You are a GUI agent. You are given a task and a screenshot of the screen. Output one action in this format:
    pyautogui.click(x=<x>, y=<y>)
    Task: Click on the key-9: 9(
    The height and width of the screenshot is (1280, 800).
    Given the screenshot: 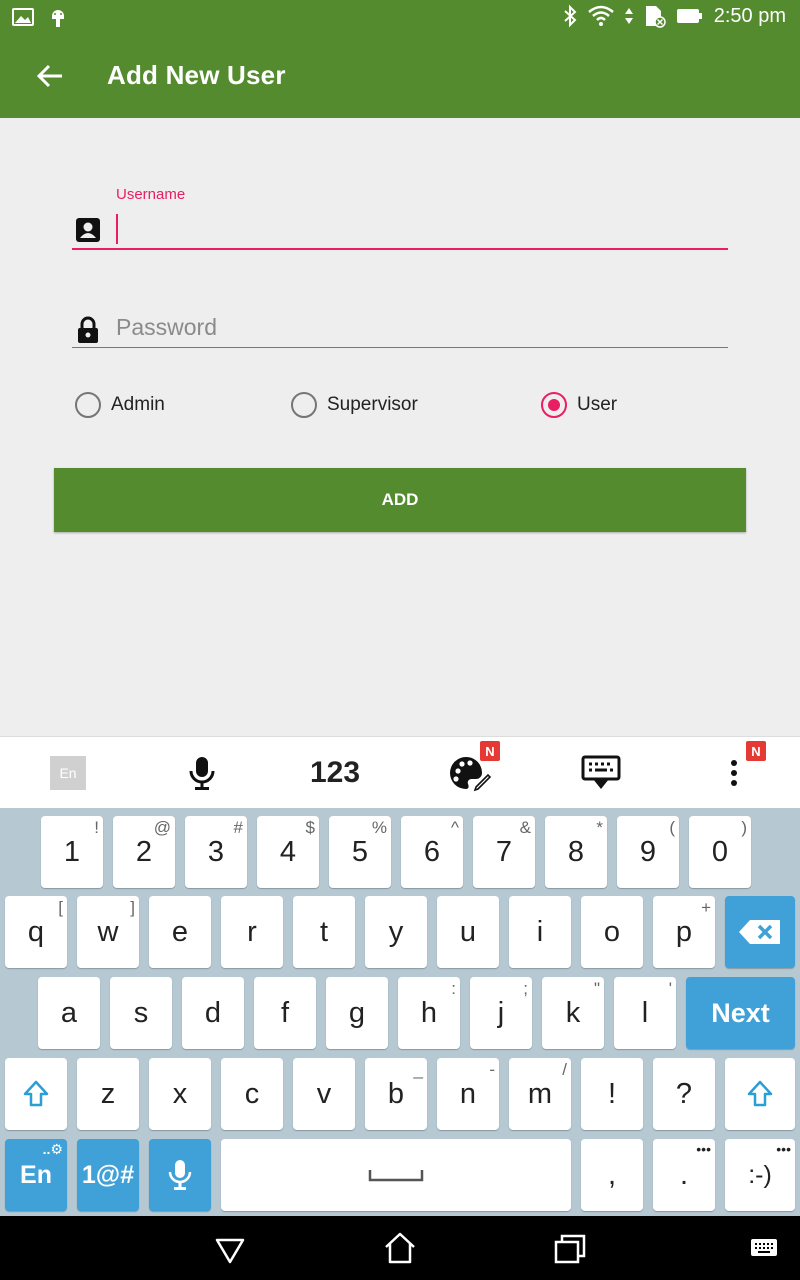 What is the action you would take?
    pyautogui.click(x=648, y=852)
    